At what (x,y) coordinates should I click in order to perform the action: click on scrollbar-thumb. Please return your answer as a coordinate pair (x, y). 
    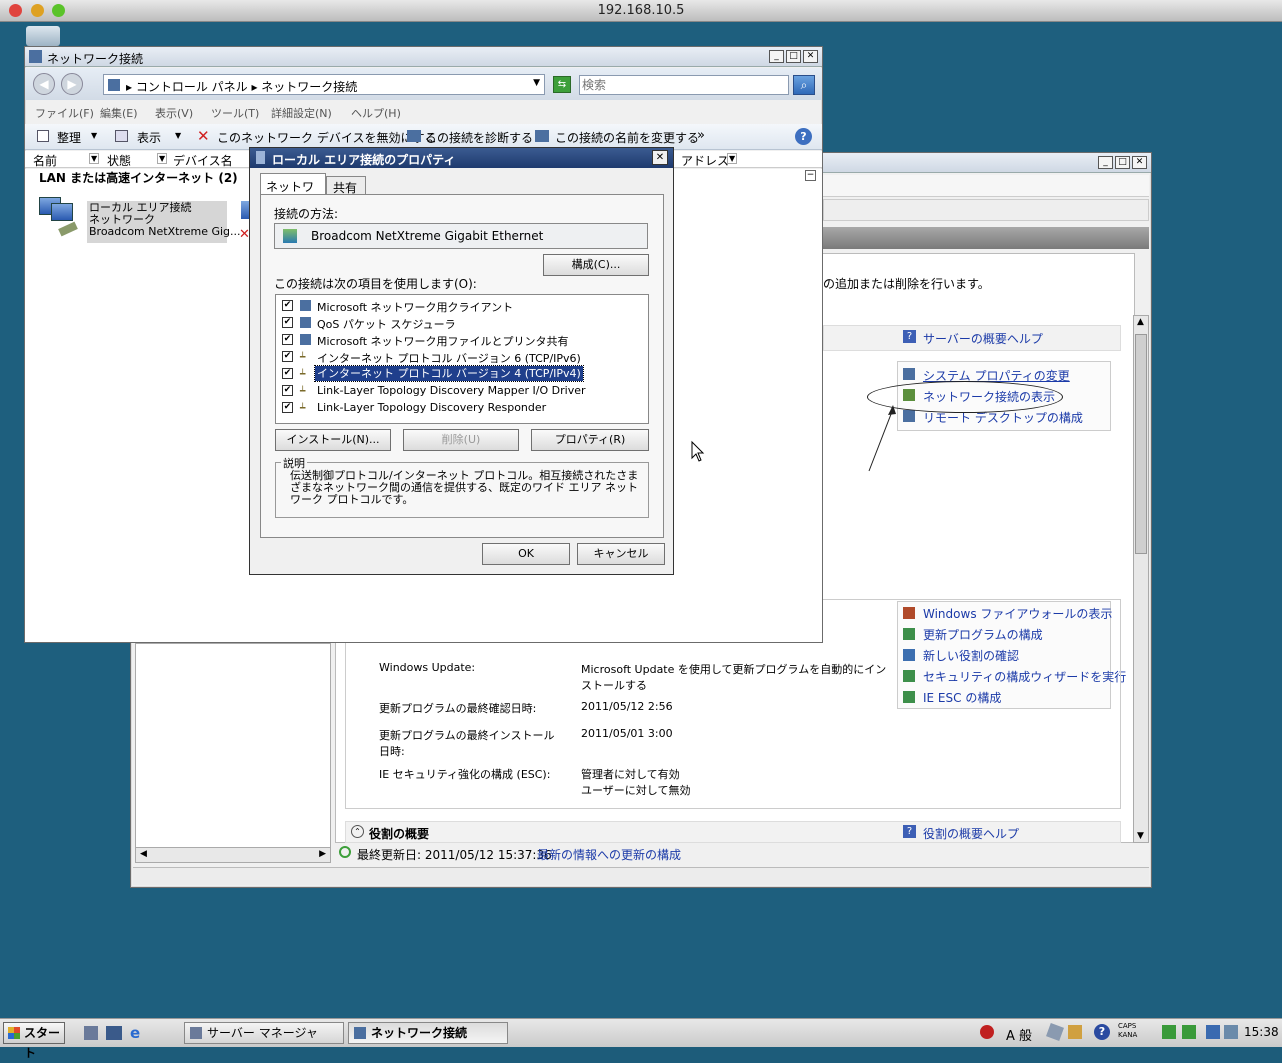
    Looking at the image, I should click on (1141, 444).